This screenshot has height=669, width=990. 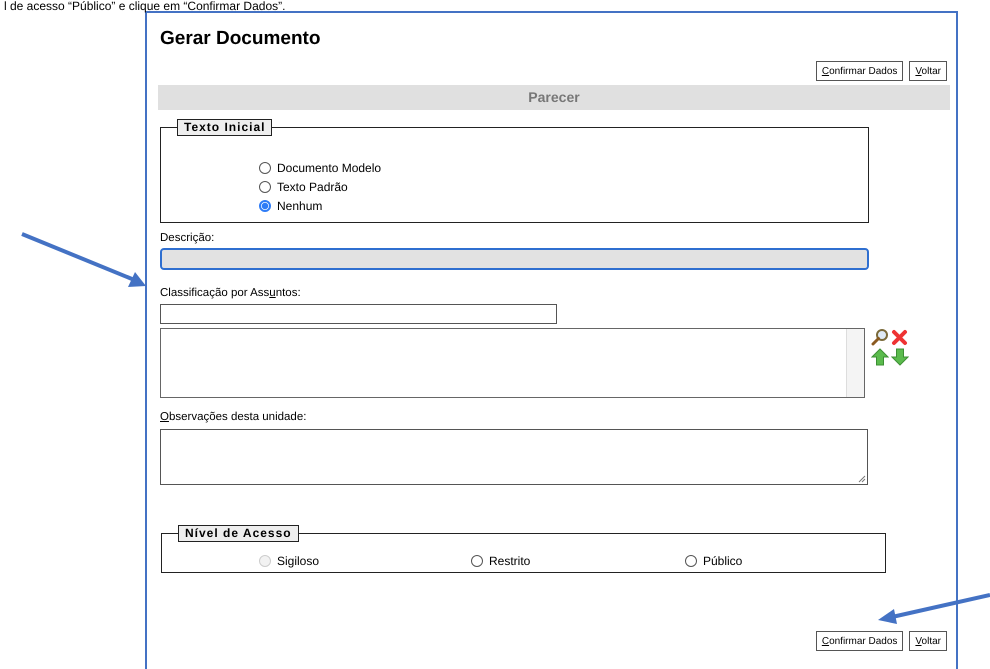 What do you see at coordinates (144, 6) in the screenshot?
I see `instruction-text: l de acesso “Público” e clique em “Confirmar Dados”.` at bounding box center [144, 6].